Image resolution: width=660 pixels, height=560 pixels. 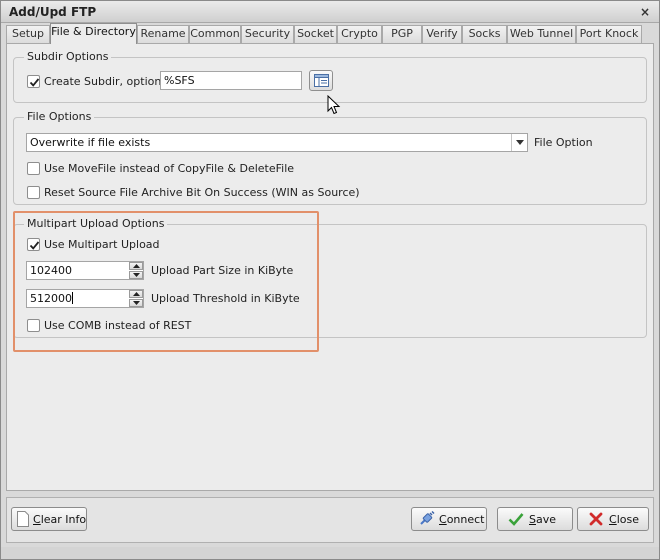 What do you see at coordinates (72, 298) in the screenshot?
I see `text-caret` at bounding box center [72, 298].